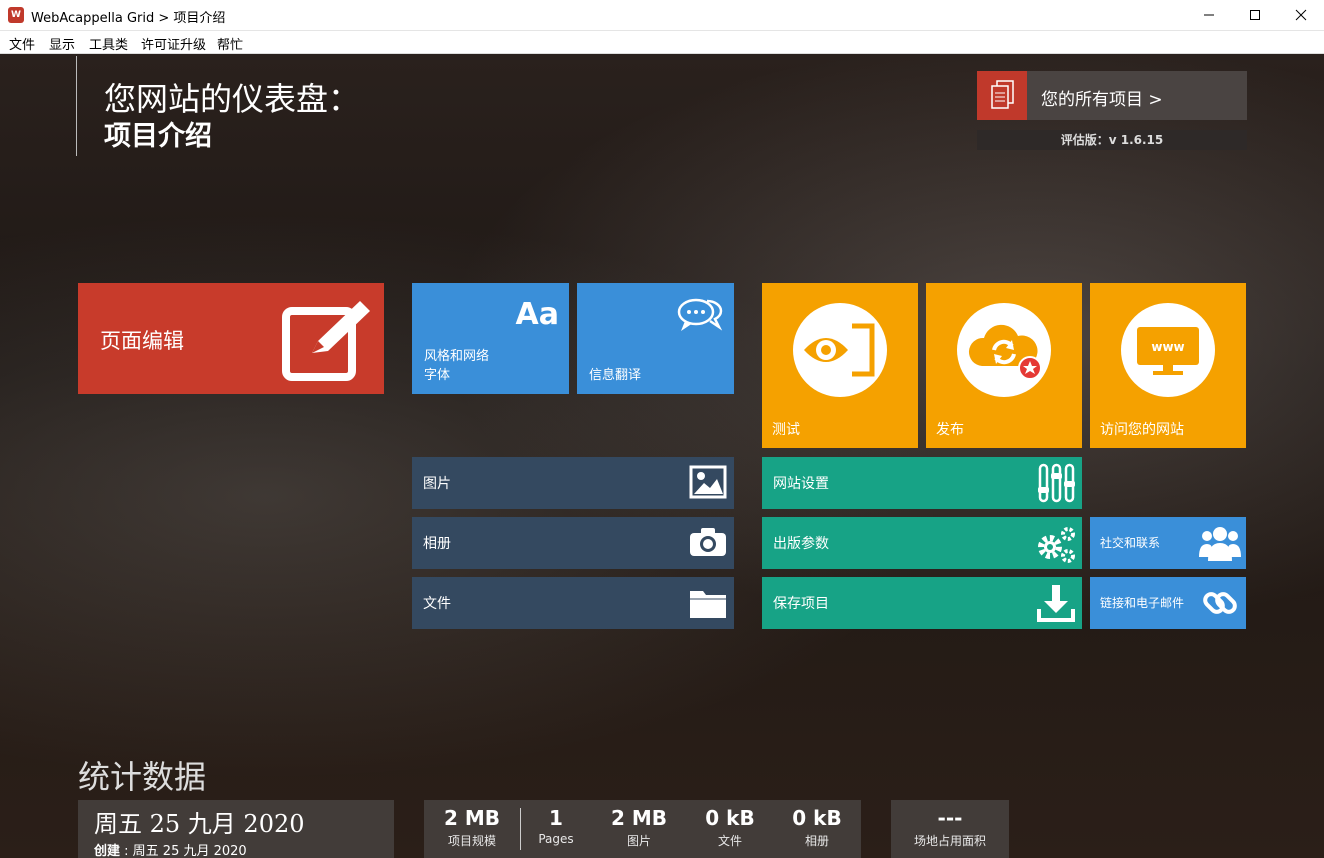 This screenshot has height=858, width=1324. What do you see at coordinates (16, 15) in the screenshot?
I see `app-logo-icon: W` at bounding box center [16, 15].